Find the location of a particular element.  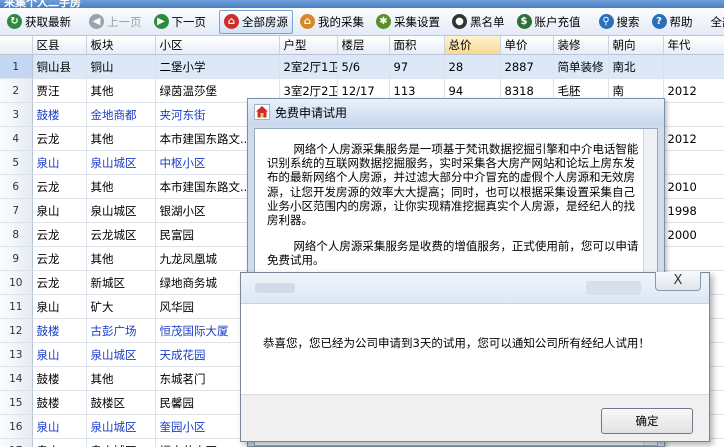

row-number: 11 is located at coordinates (16, 306).